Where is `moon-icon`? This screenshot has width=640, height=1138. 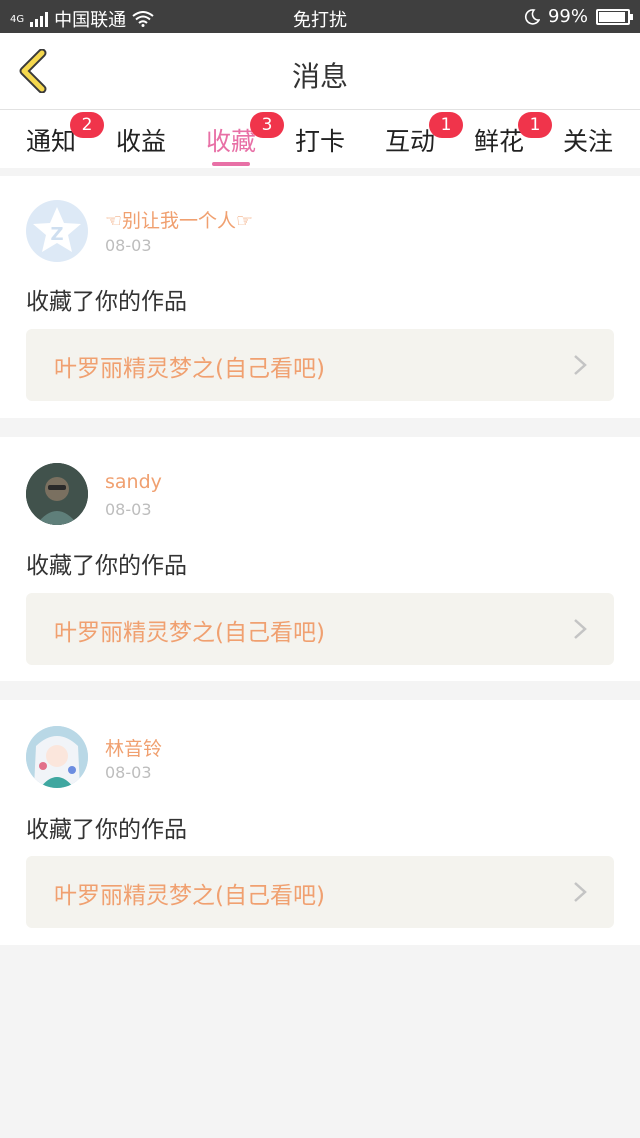 moon-icon is located at coordinates (532, 16).